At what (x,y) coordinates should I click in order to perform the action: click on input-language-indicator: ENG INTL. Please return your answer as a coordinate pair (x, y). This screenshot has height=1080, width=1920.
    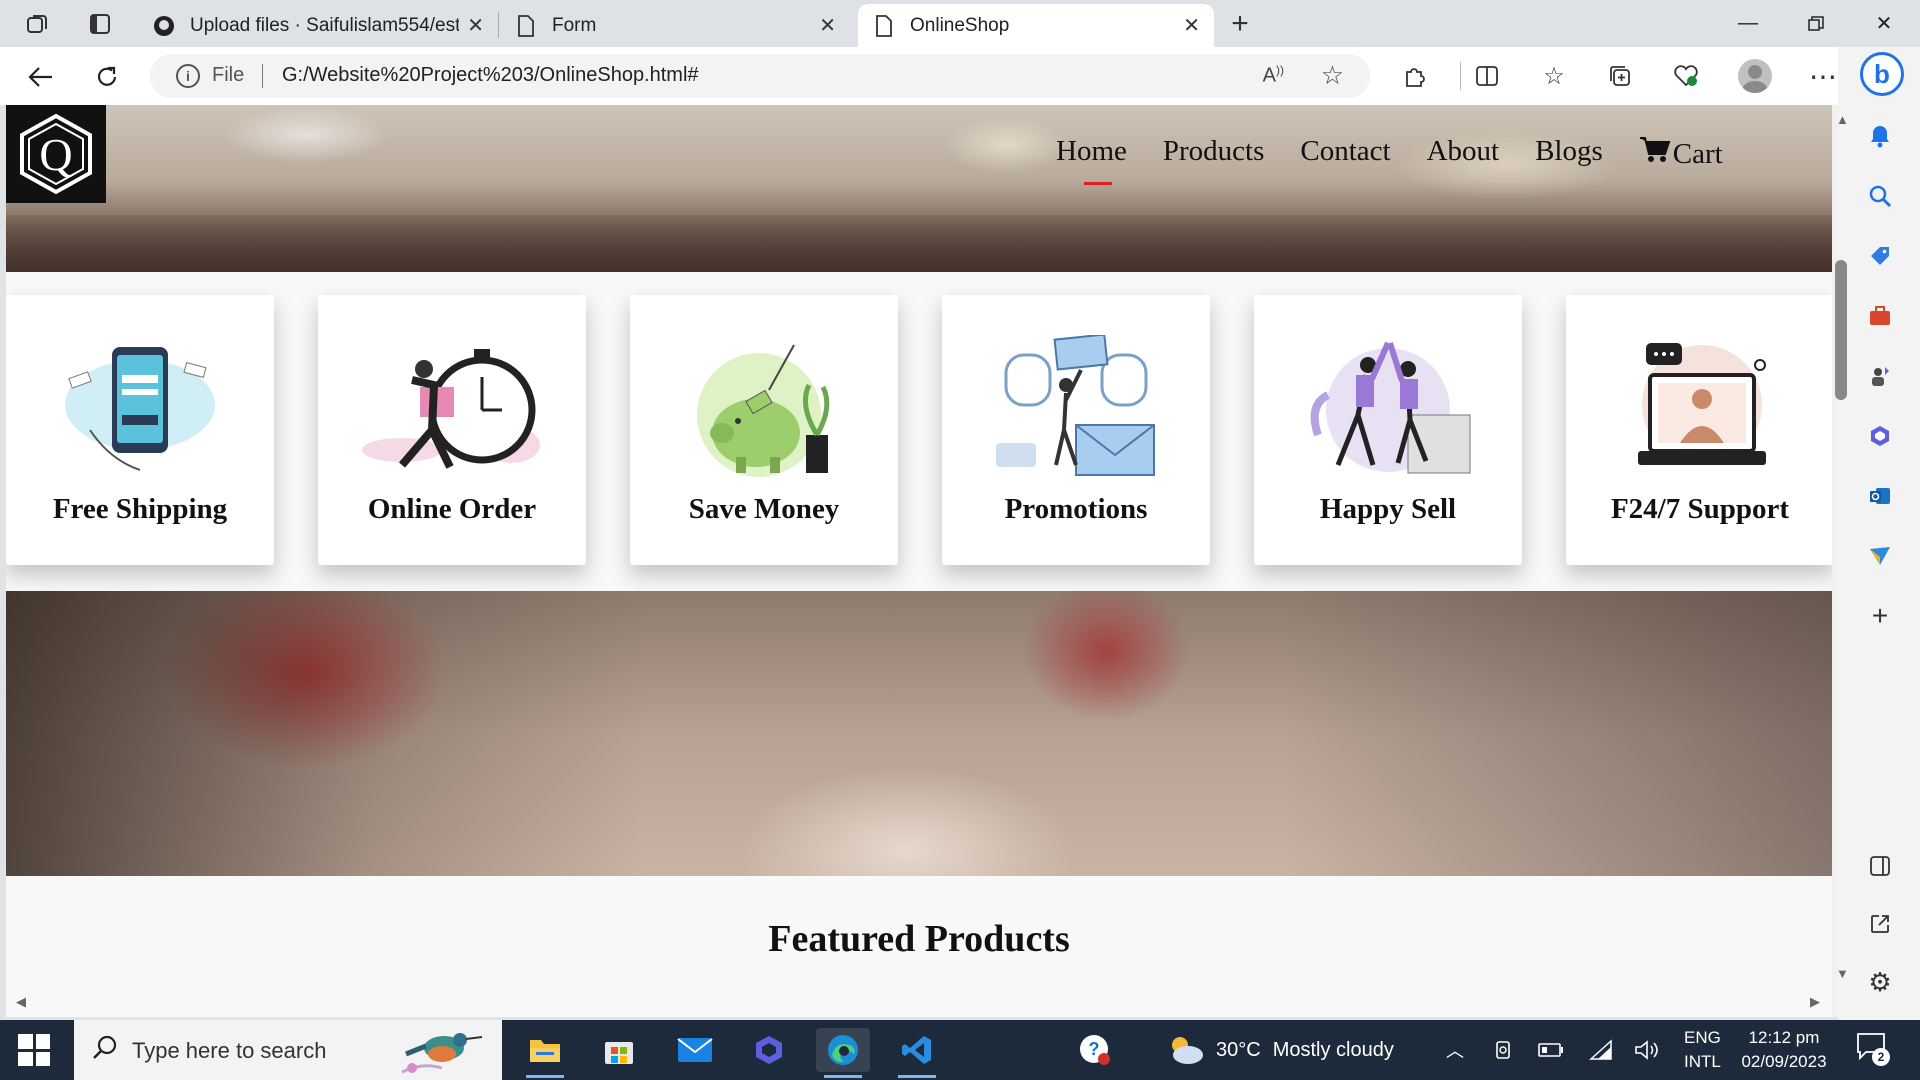
    Looking at the image, I should click on (1702, 1050).